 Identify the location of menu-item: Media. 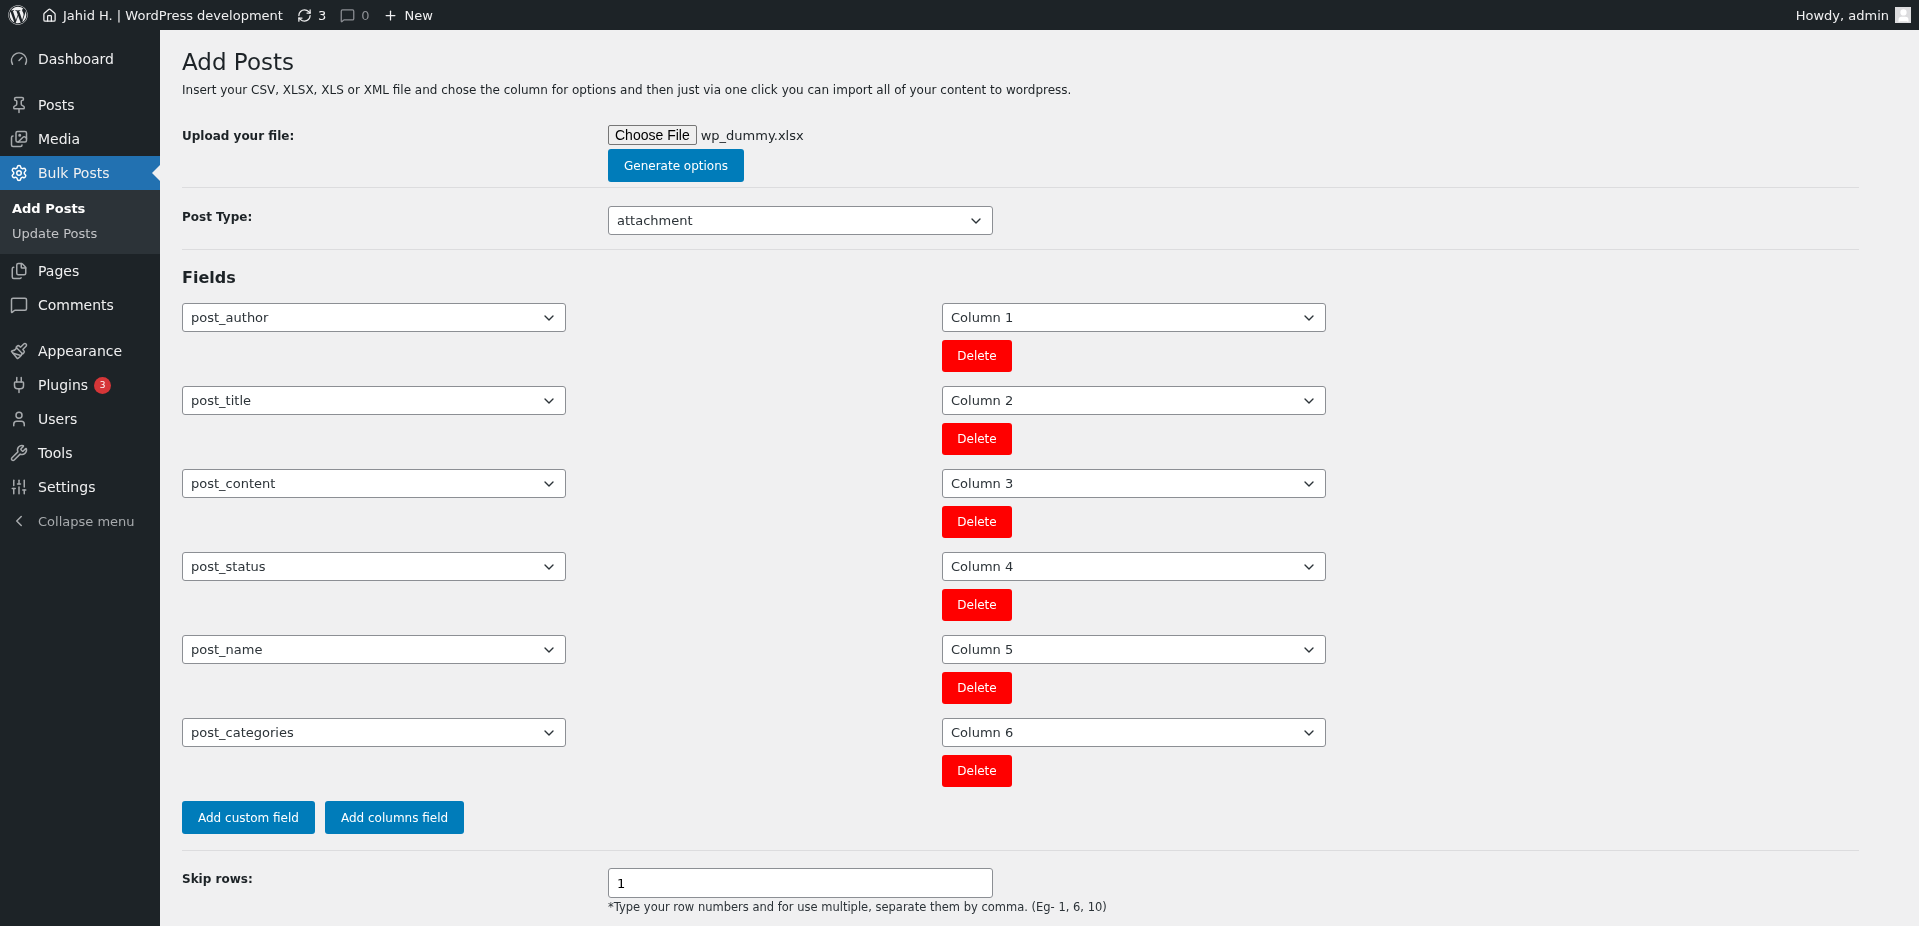
(80, 139).